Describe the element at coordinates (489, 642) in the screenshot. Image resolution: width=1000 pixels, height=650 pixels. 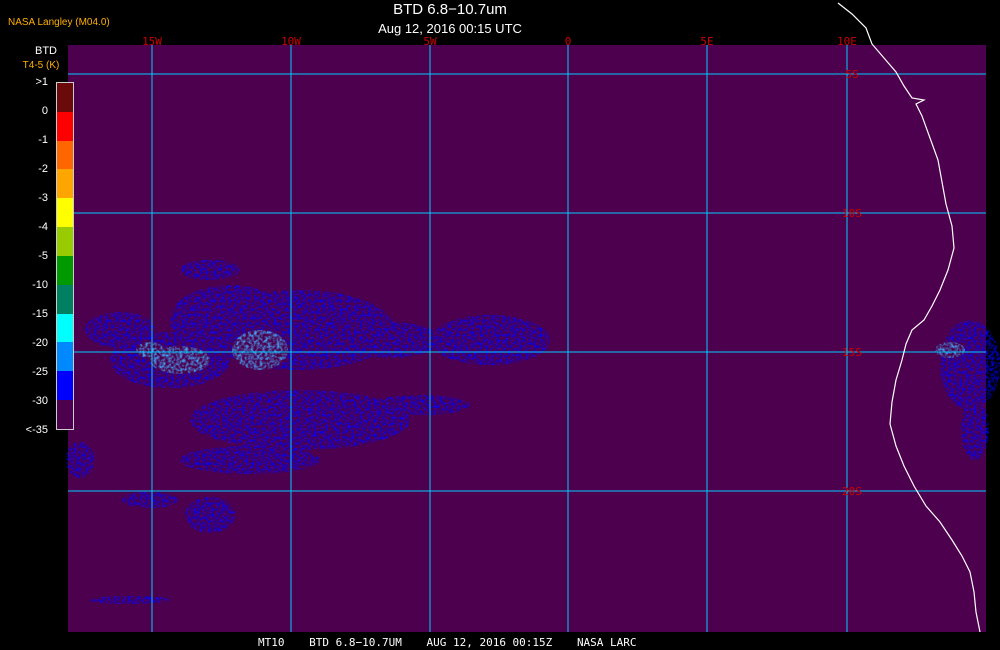
I see `footer-item-time: AUG 12, 2016 00:15Z` at that location.